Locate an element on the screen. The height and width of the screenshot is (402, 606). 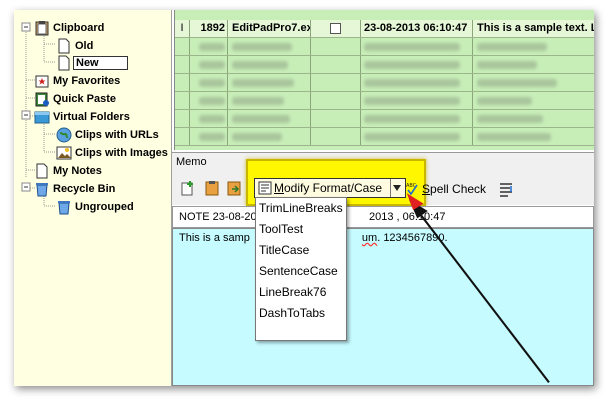
menu-item-trim-line-breaks: TrimLineBreaks is located at coordinates (301, 208).